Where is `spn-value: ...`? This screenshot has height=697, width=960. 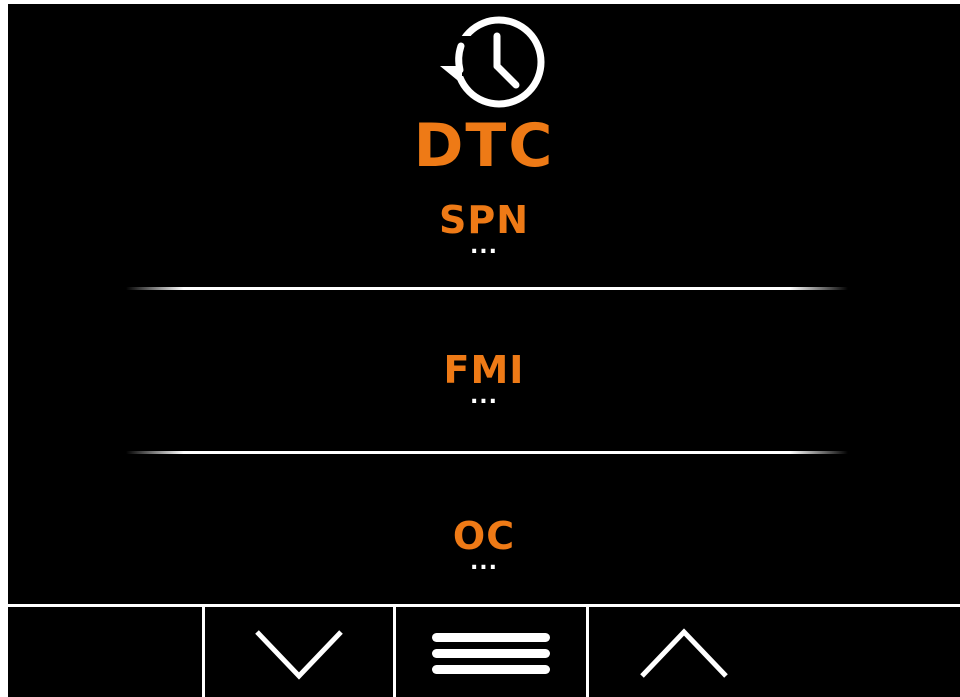 spn-value: ... is located at coordinates (484, 246).